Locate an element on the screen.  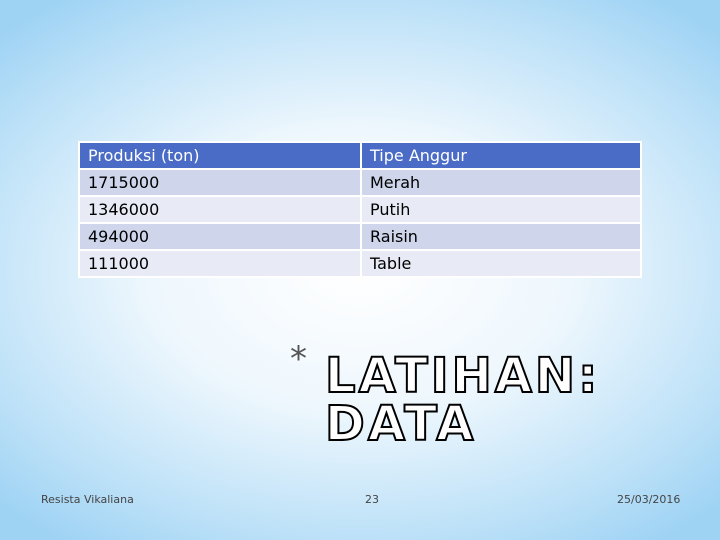
table-header-row: Produksi (ton) Tipe Anggur is located at coordinates (360, 155).